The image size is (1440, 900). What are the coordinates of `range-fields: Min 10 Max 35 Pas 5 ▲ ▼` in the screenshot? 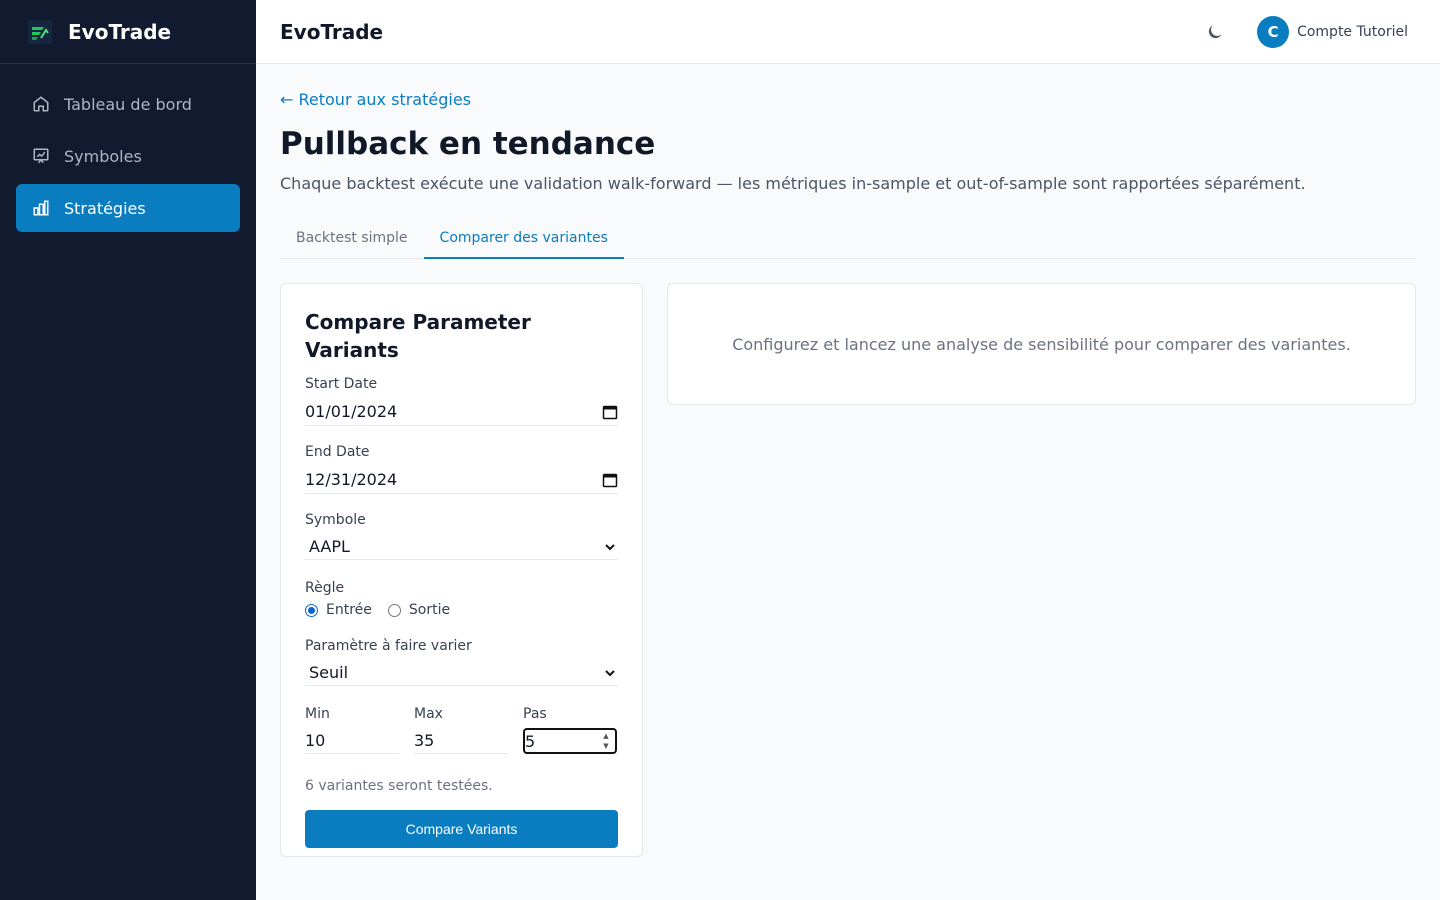 It's located at (461, 730).